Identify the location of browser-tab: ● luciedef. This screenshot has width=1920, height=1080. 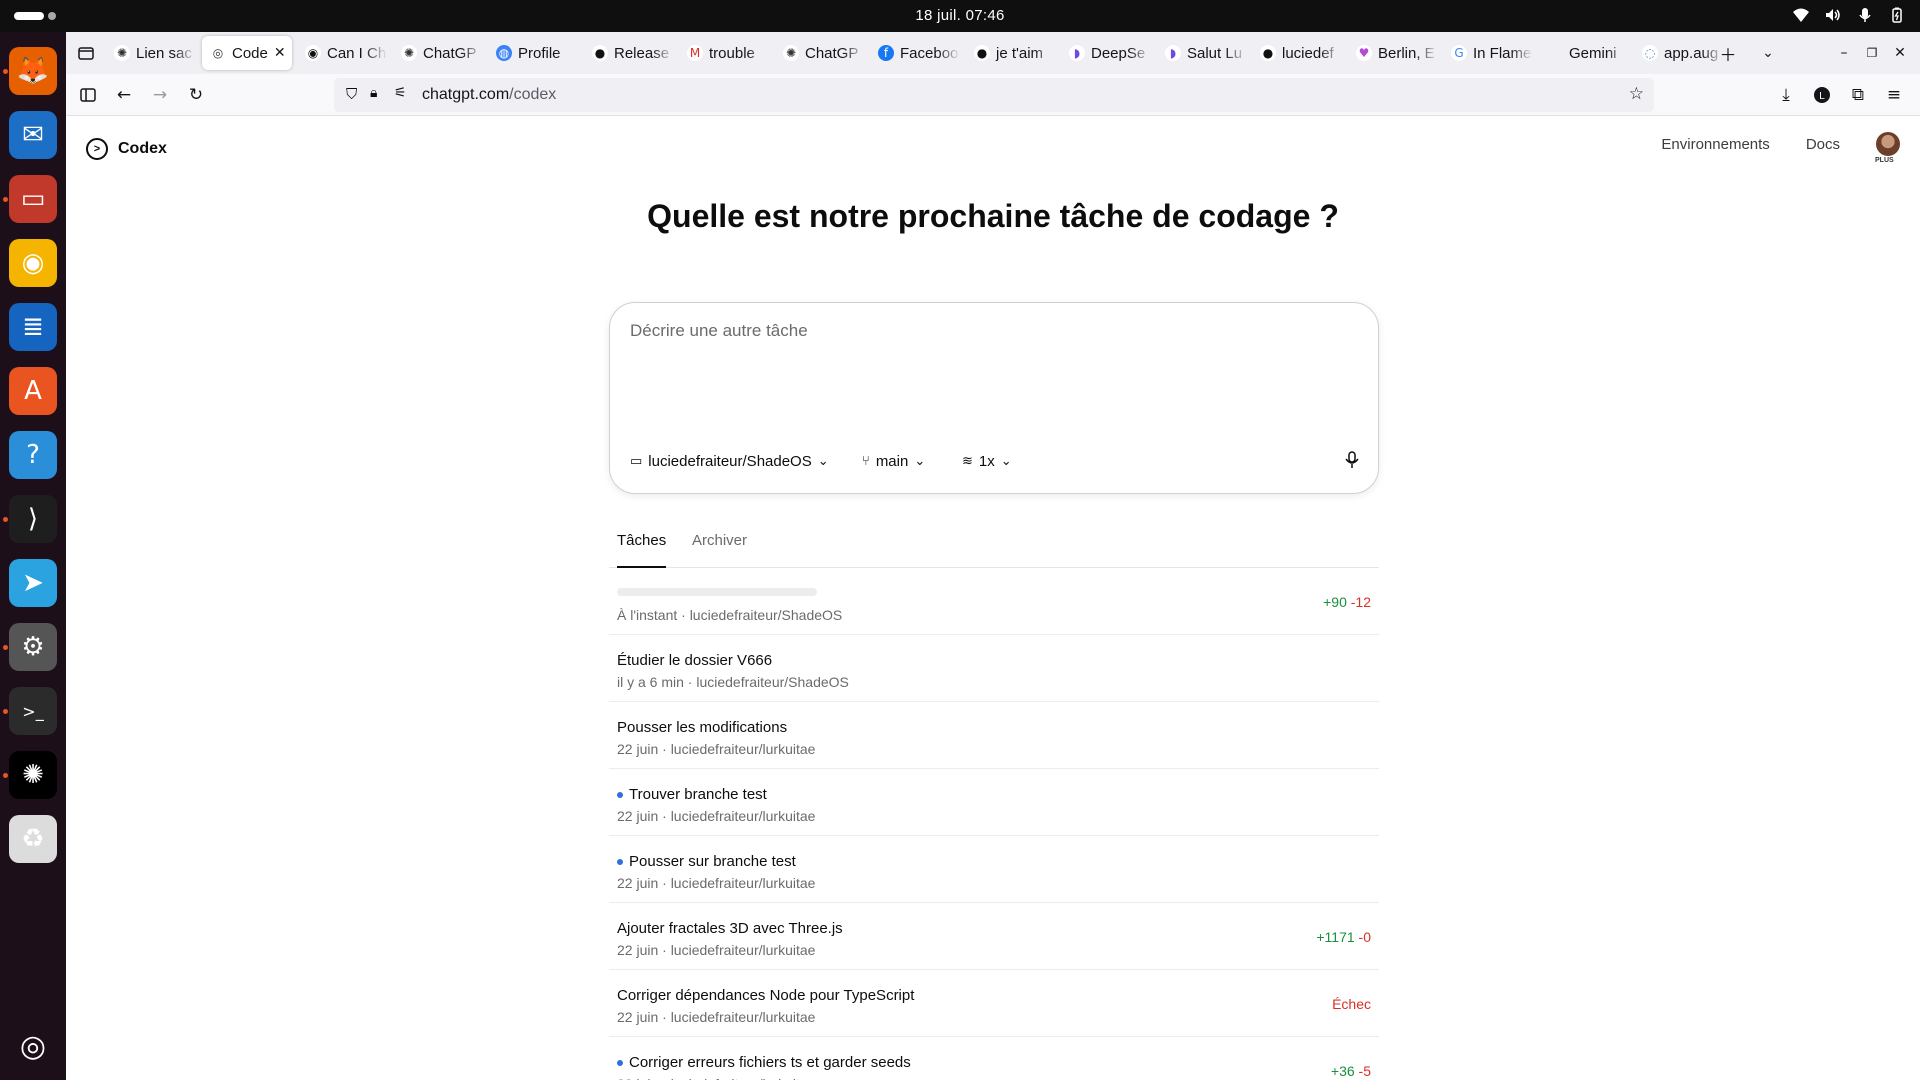
(1297, 53).